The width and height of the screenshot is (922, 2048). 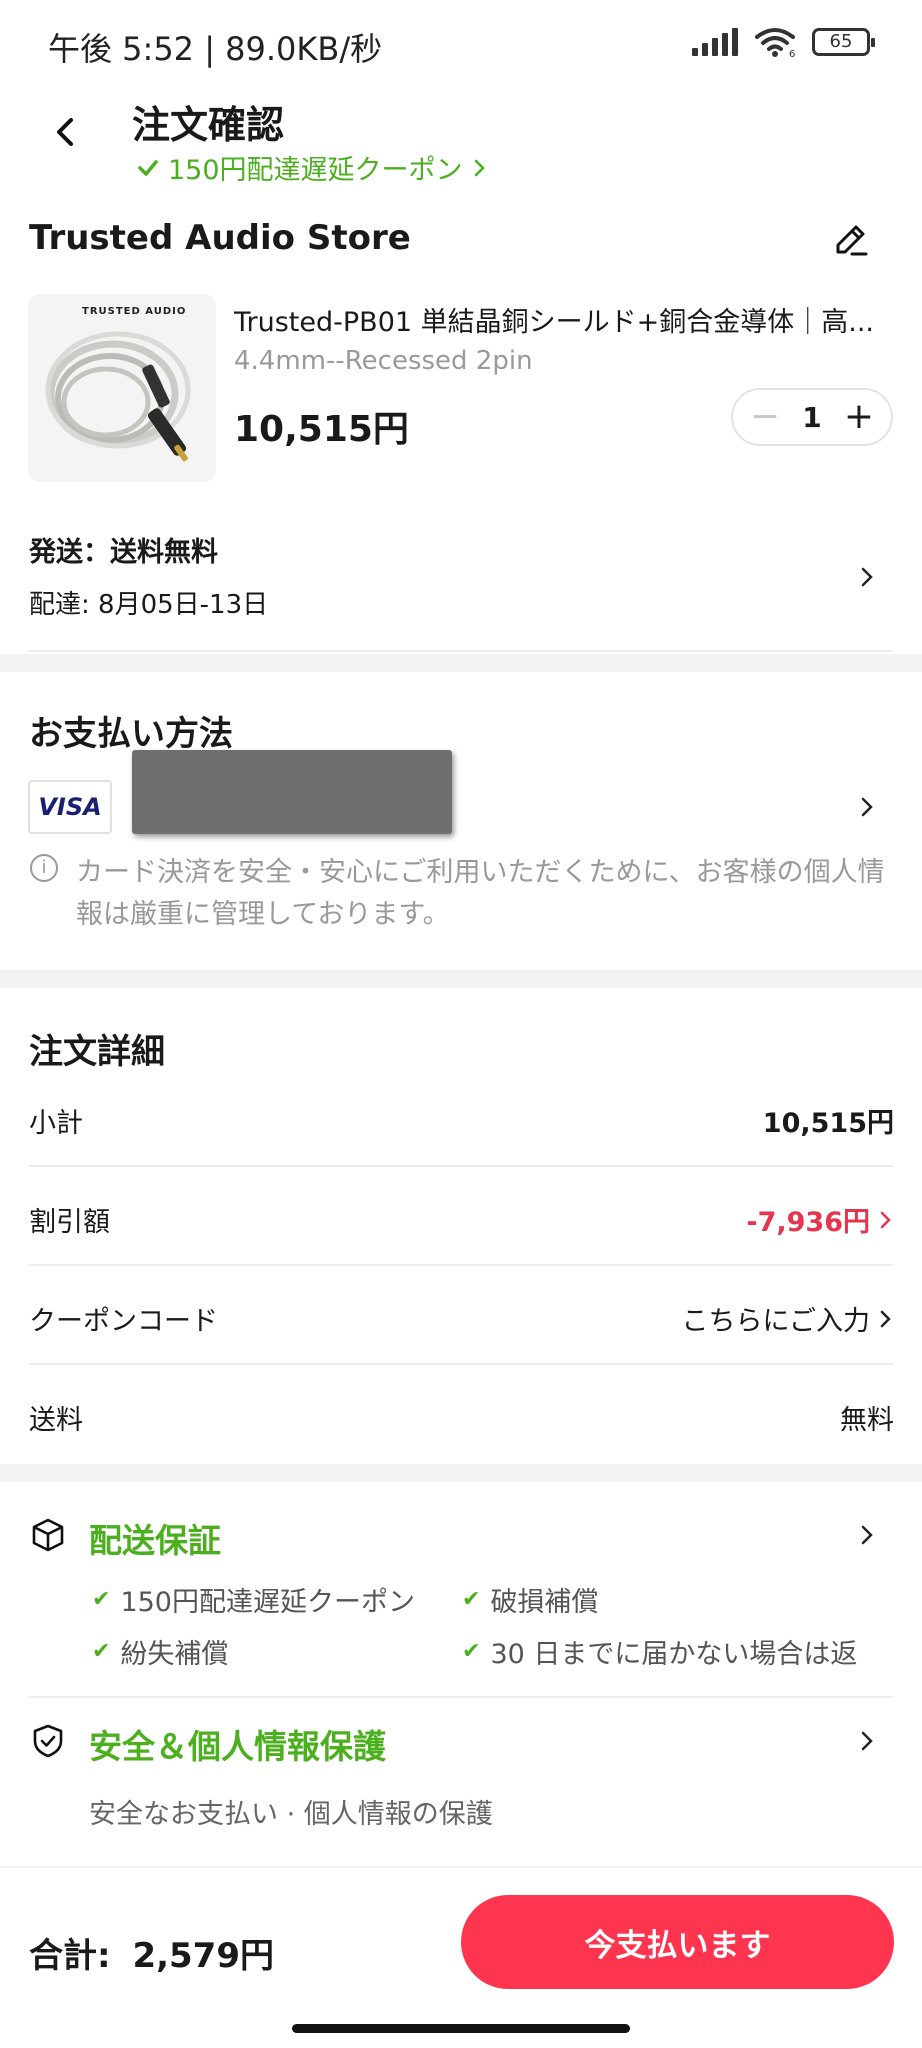 What do you see at coordinates (808, 1222) in the screenshot?
I see `discount-amount: -7,936円` at bounding box center [808, 1222].